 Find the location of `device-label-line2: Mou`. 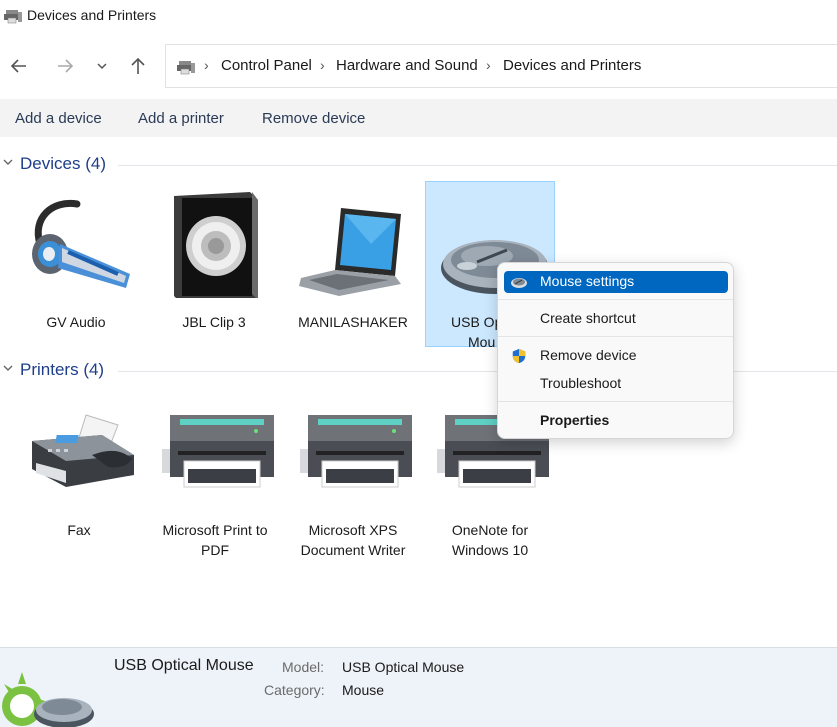

device-label-line2: Mou is located at coordinates (482, 342).